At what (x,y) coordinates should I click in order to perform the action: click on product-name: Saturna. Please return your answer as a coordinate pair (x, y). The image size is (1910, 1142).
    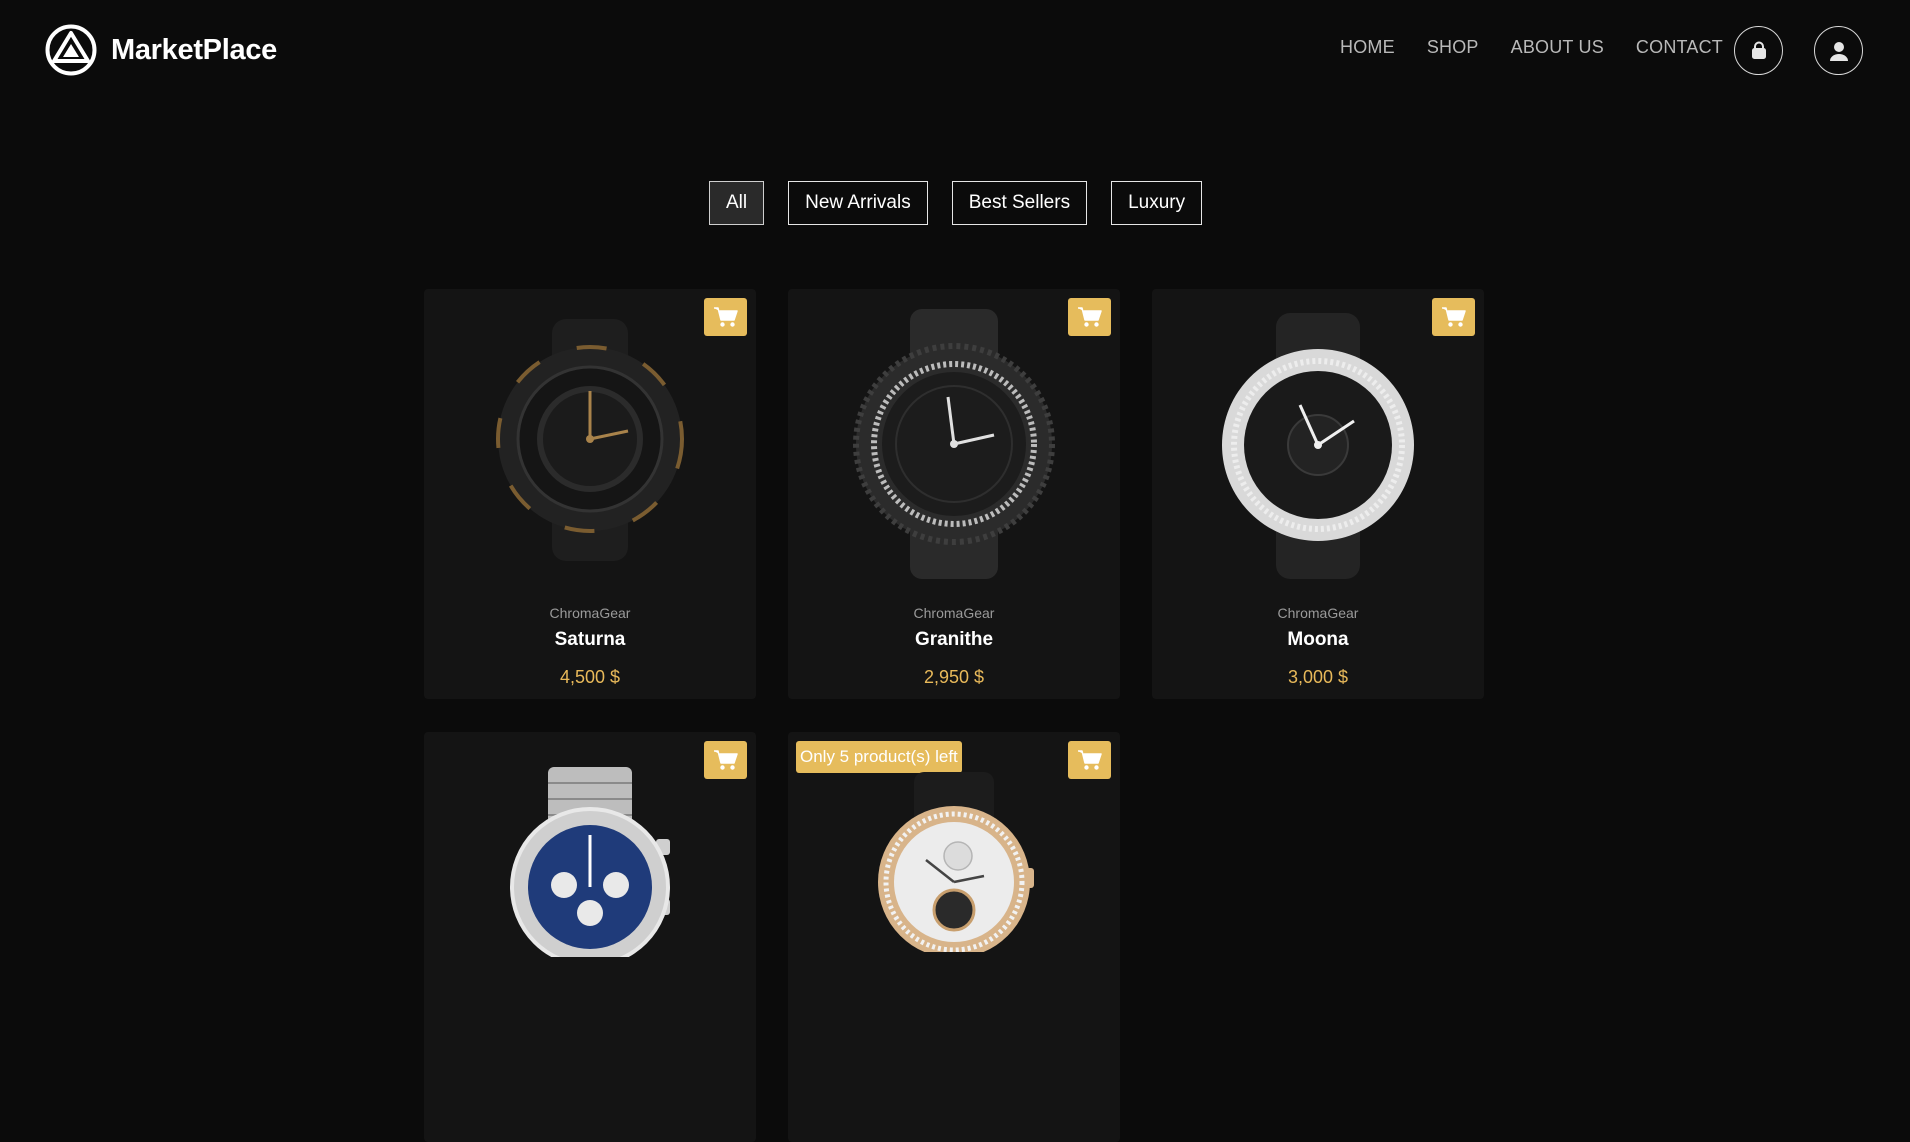
    Looking at the image, I should click on (590, 639).